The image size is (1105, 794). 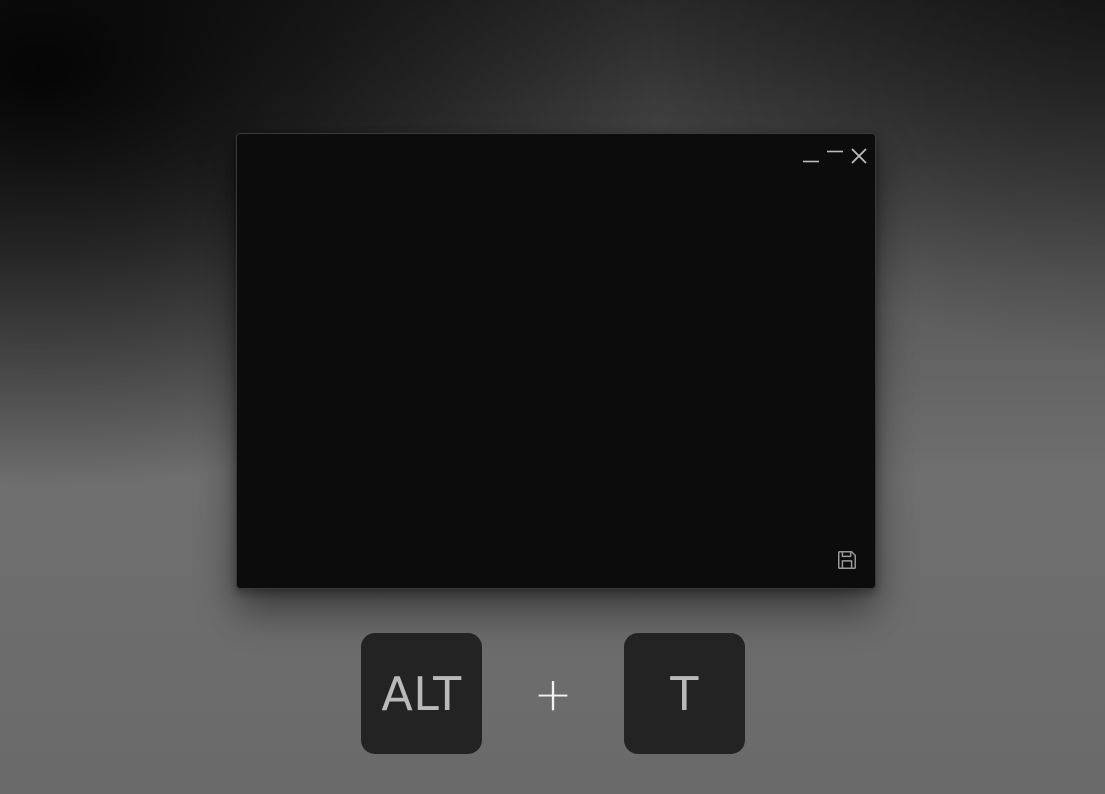 I want to click on save-button, so click(x=847, y=560).